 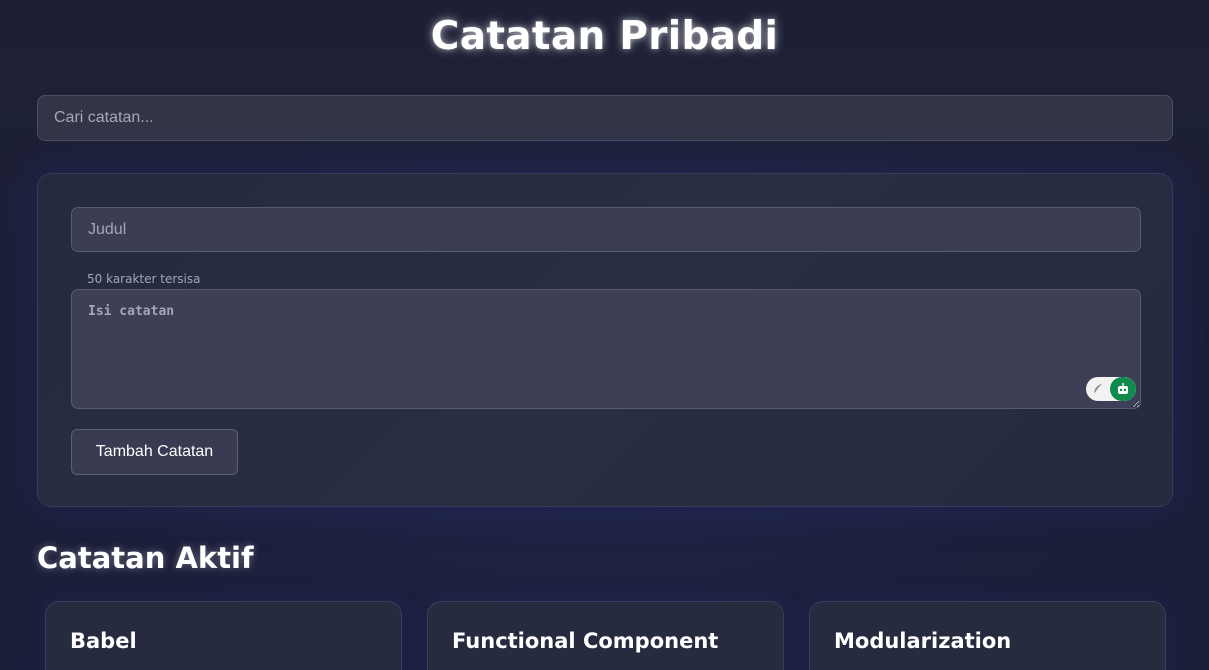 I want to click on add-note-button: Tambah Catatan, so click(x=154, y=452).